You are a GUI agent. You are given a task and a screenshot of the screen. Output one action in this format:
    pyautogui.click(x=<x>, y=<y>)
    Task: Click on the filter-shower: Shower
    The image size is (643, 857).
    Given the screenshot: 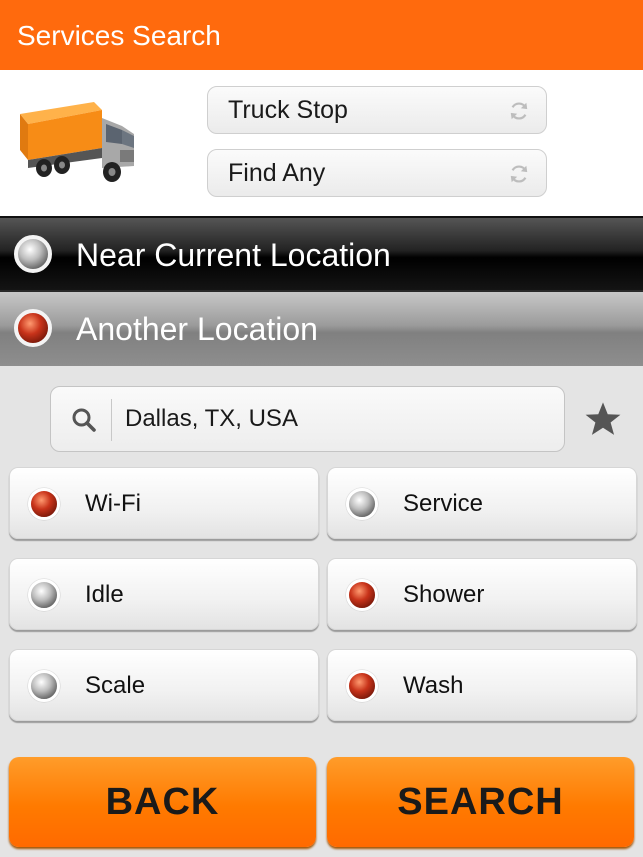 What is the action you would take?
    pyautogui.click(x=482, y=594)
    